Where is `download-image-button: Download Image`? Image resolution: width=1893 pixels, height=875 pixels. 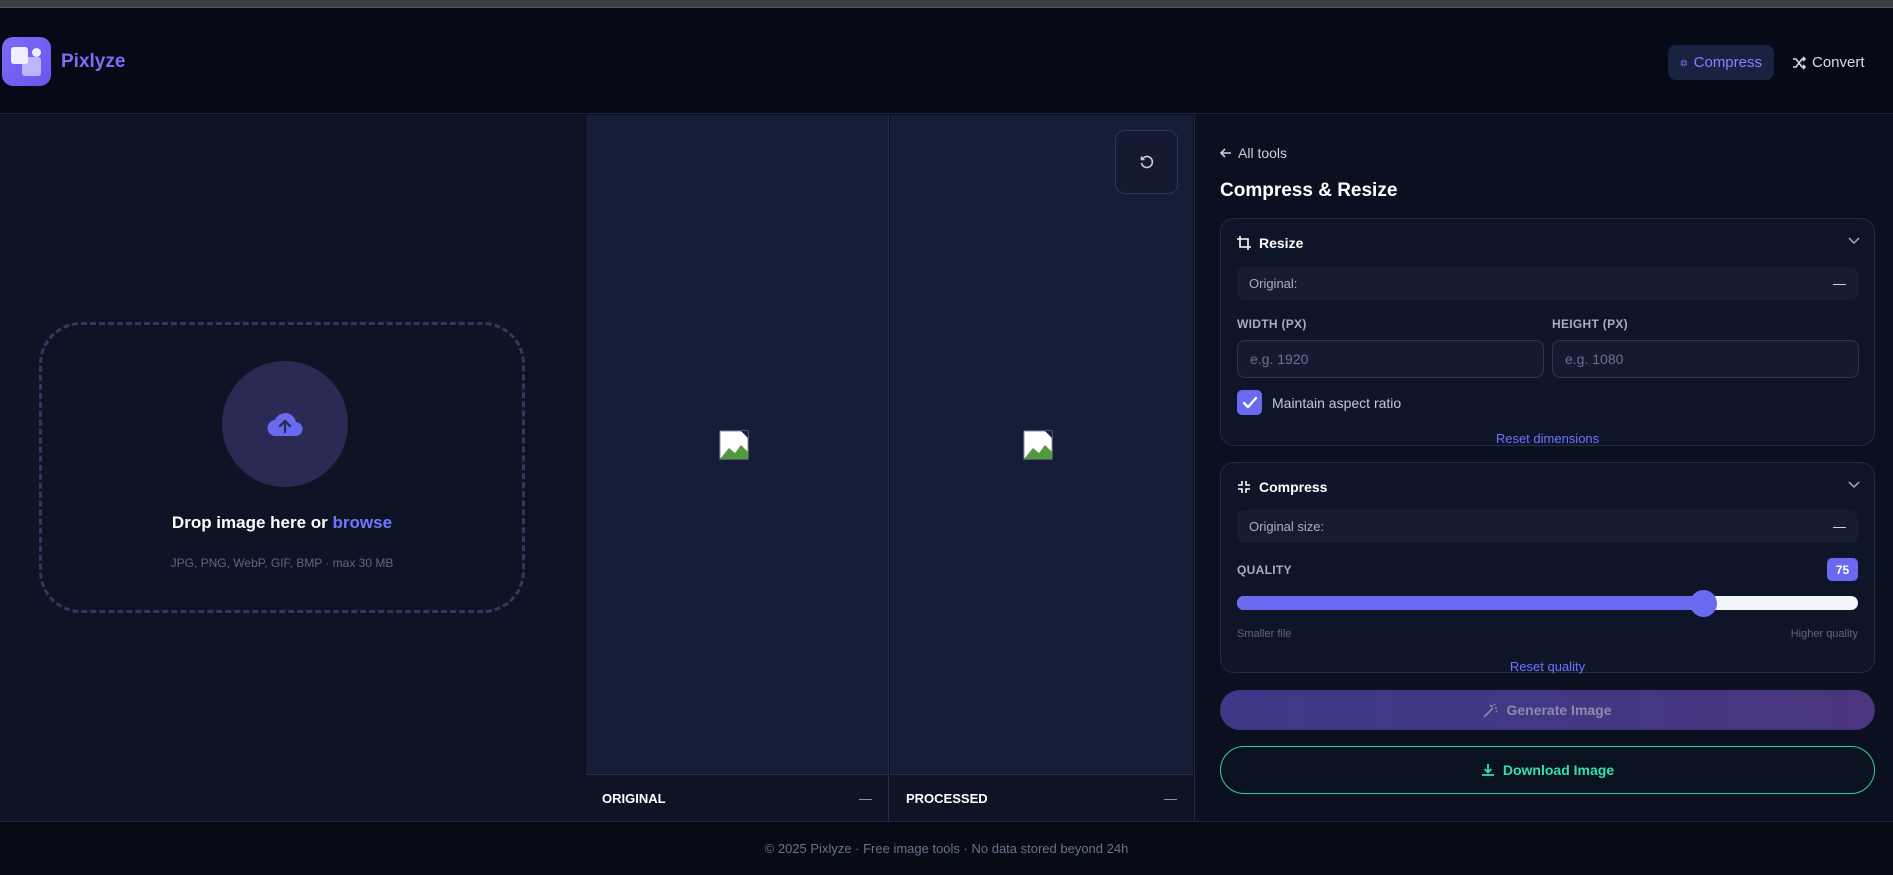 download-image-button: Download Image is located at coordinates (1547, 770).